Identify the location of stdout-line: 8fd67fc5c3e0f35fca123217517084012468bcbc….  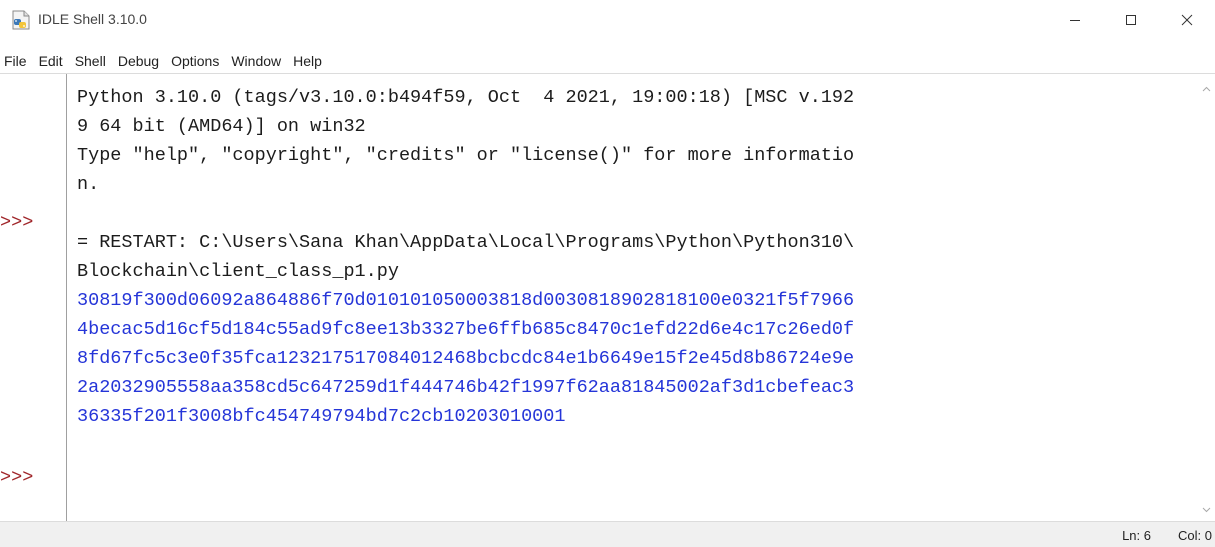
(466, 358).